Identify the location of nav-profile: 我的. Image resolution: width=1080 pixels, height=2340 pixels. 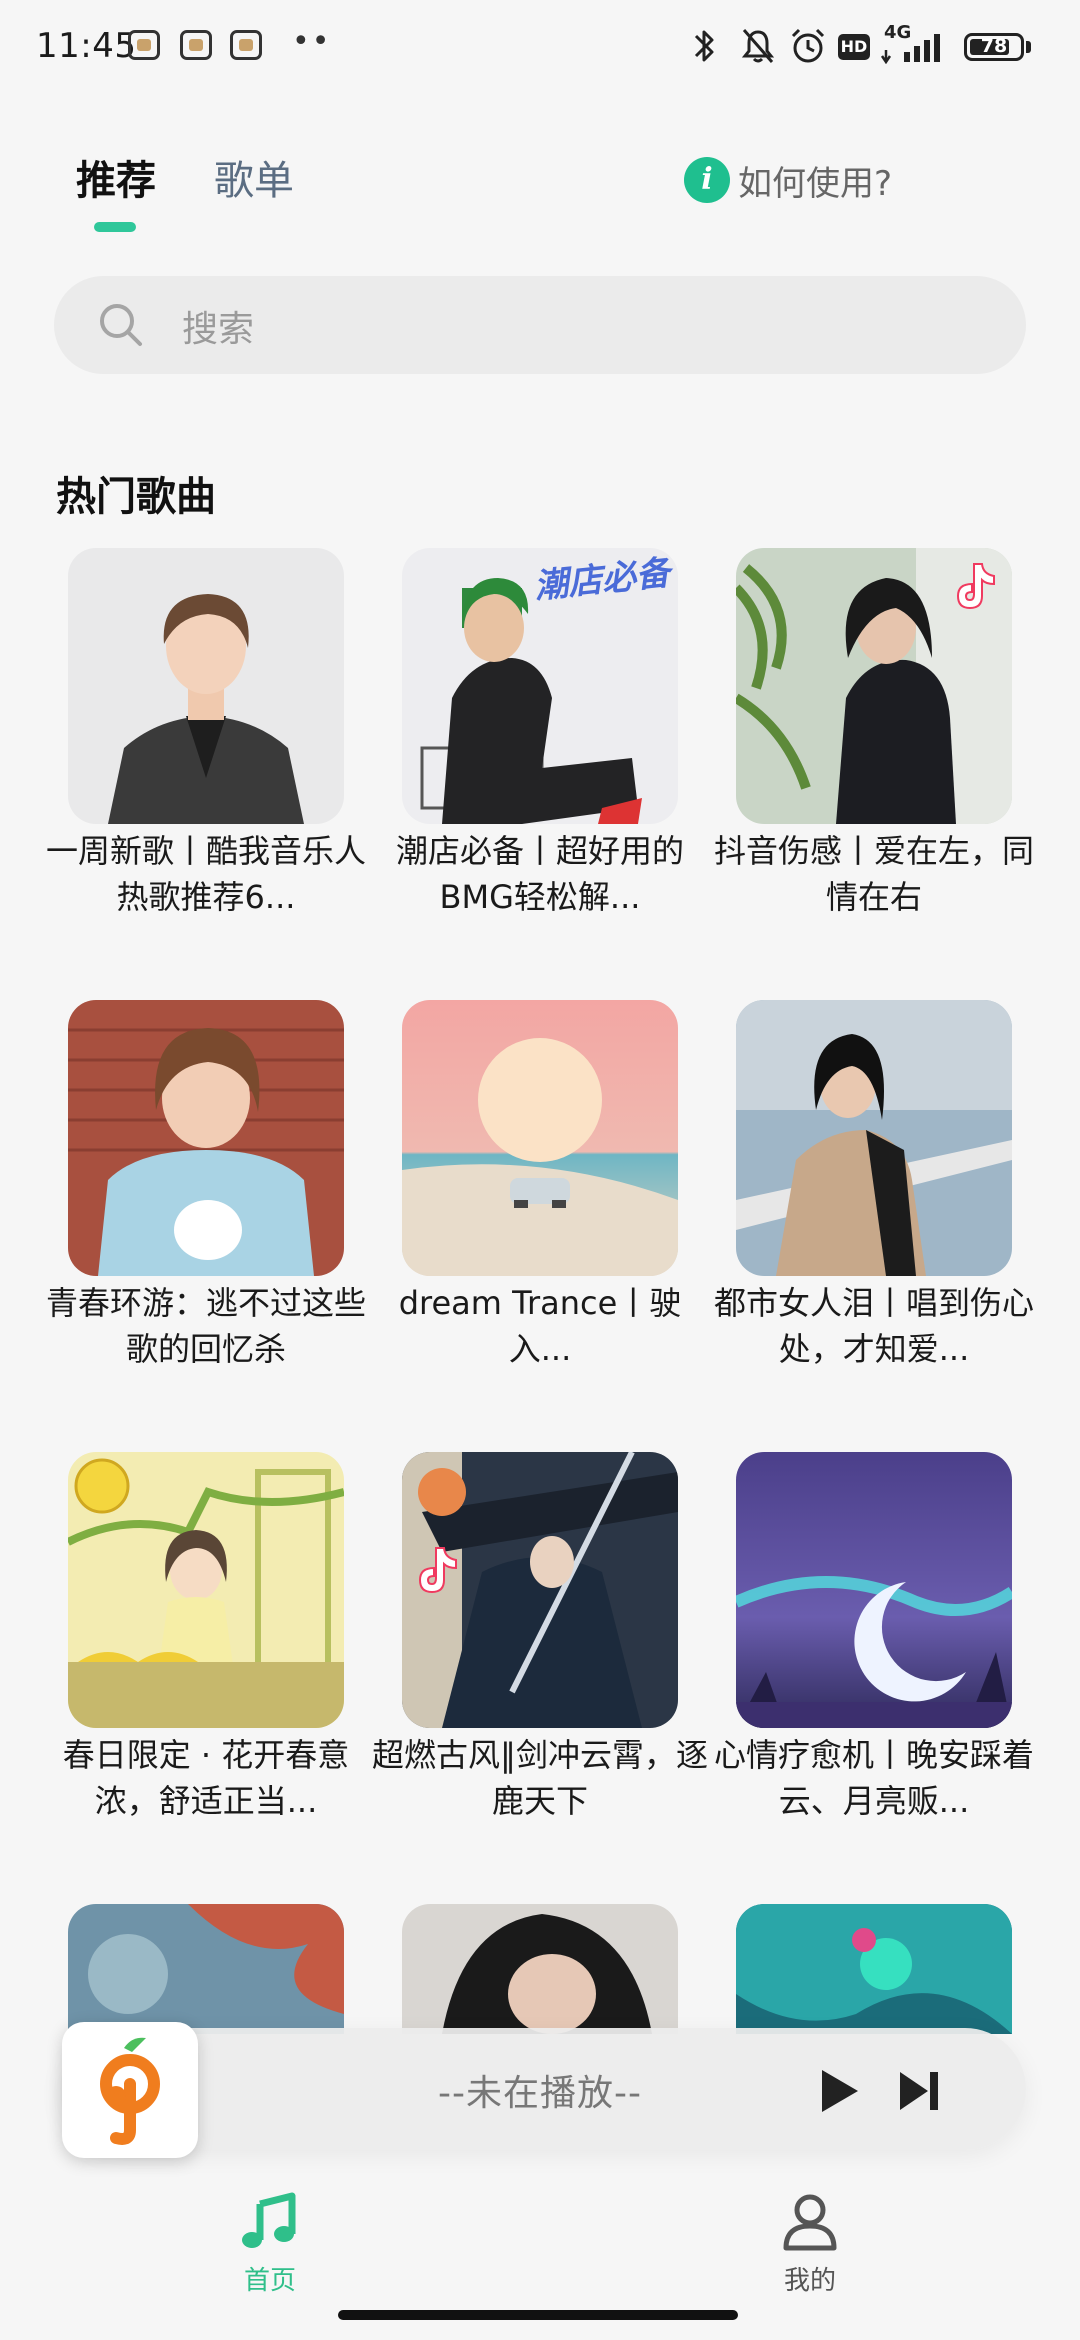
(810, 2243).